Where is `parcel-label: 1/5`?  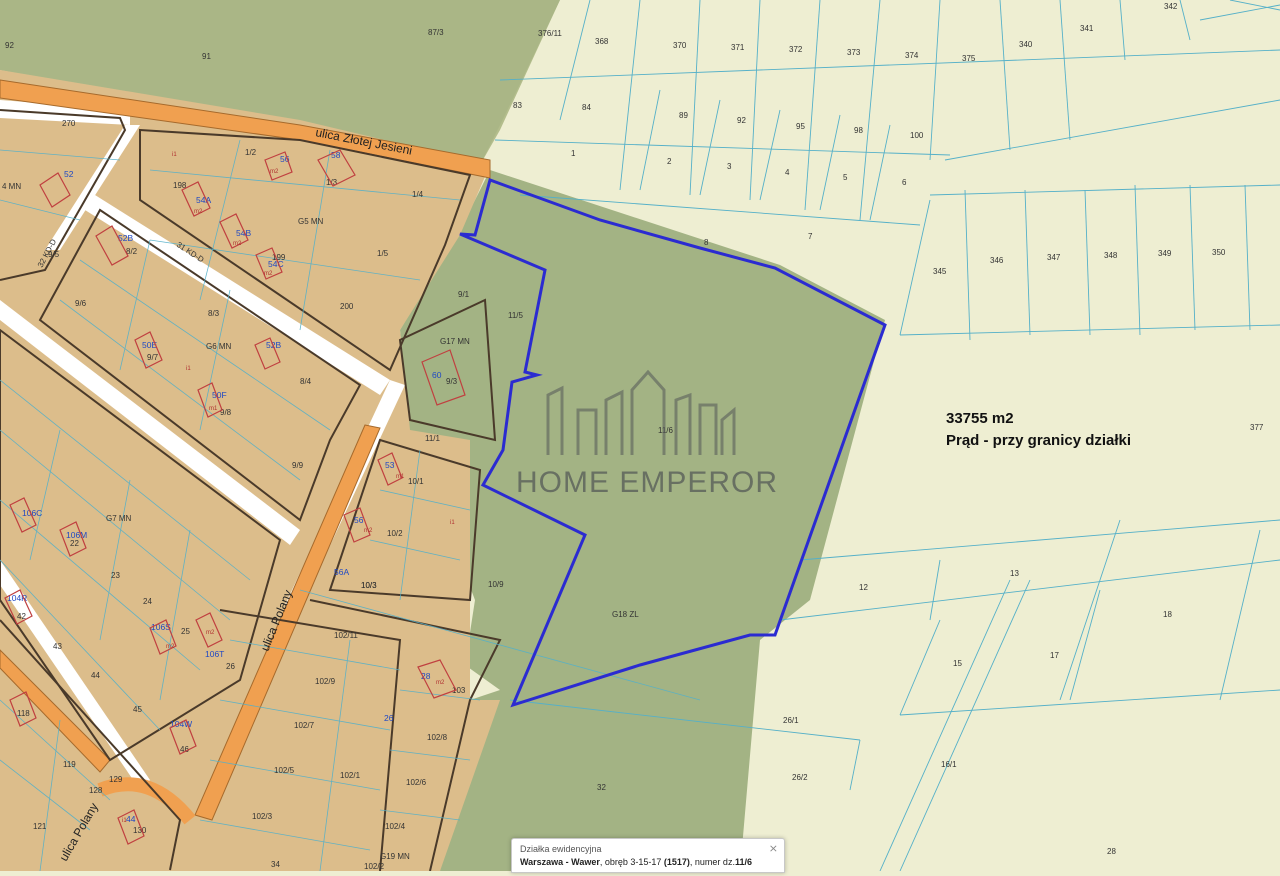
parcel-label: 1/5 is located at coordinates (383, 253).